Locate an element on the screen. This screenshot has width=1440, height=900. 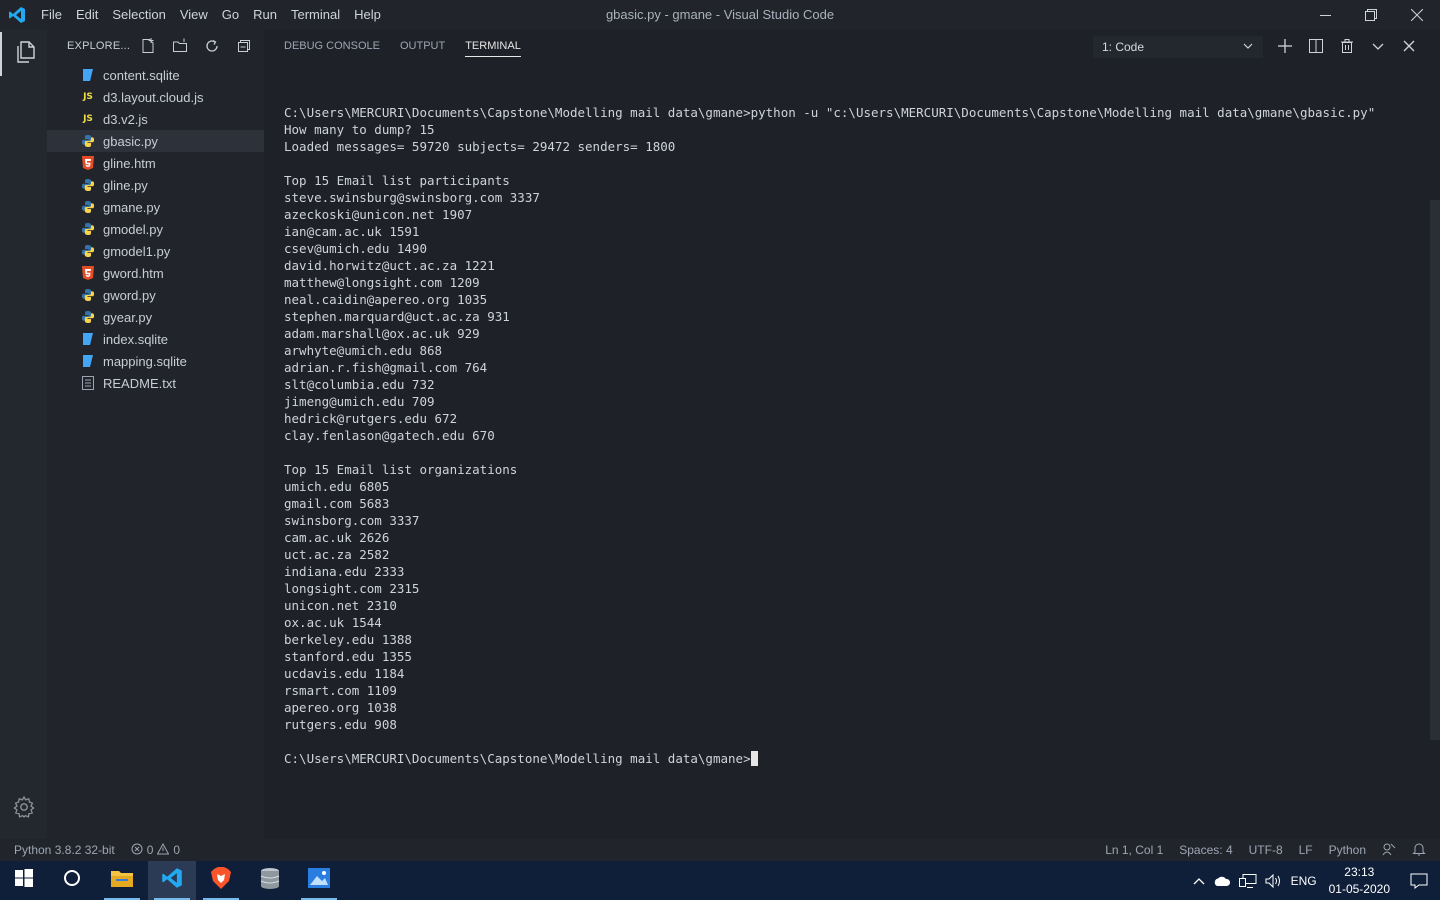
file-name: gmodel1.py is located at coordinates (137, 251).